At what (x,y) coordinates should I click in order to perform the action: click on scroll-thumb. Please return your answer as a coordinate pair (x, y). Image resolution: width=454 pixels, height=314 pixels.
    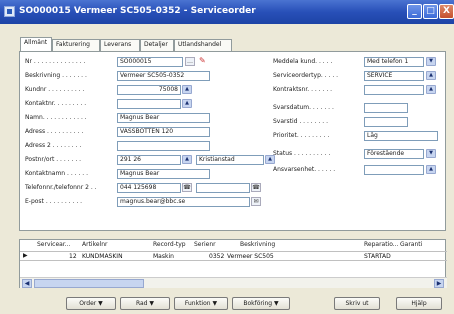
    Looking at the image, I should click on (89, 283).